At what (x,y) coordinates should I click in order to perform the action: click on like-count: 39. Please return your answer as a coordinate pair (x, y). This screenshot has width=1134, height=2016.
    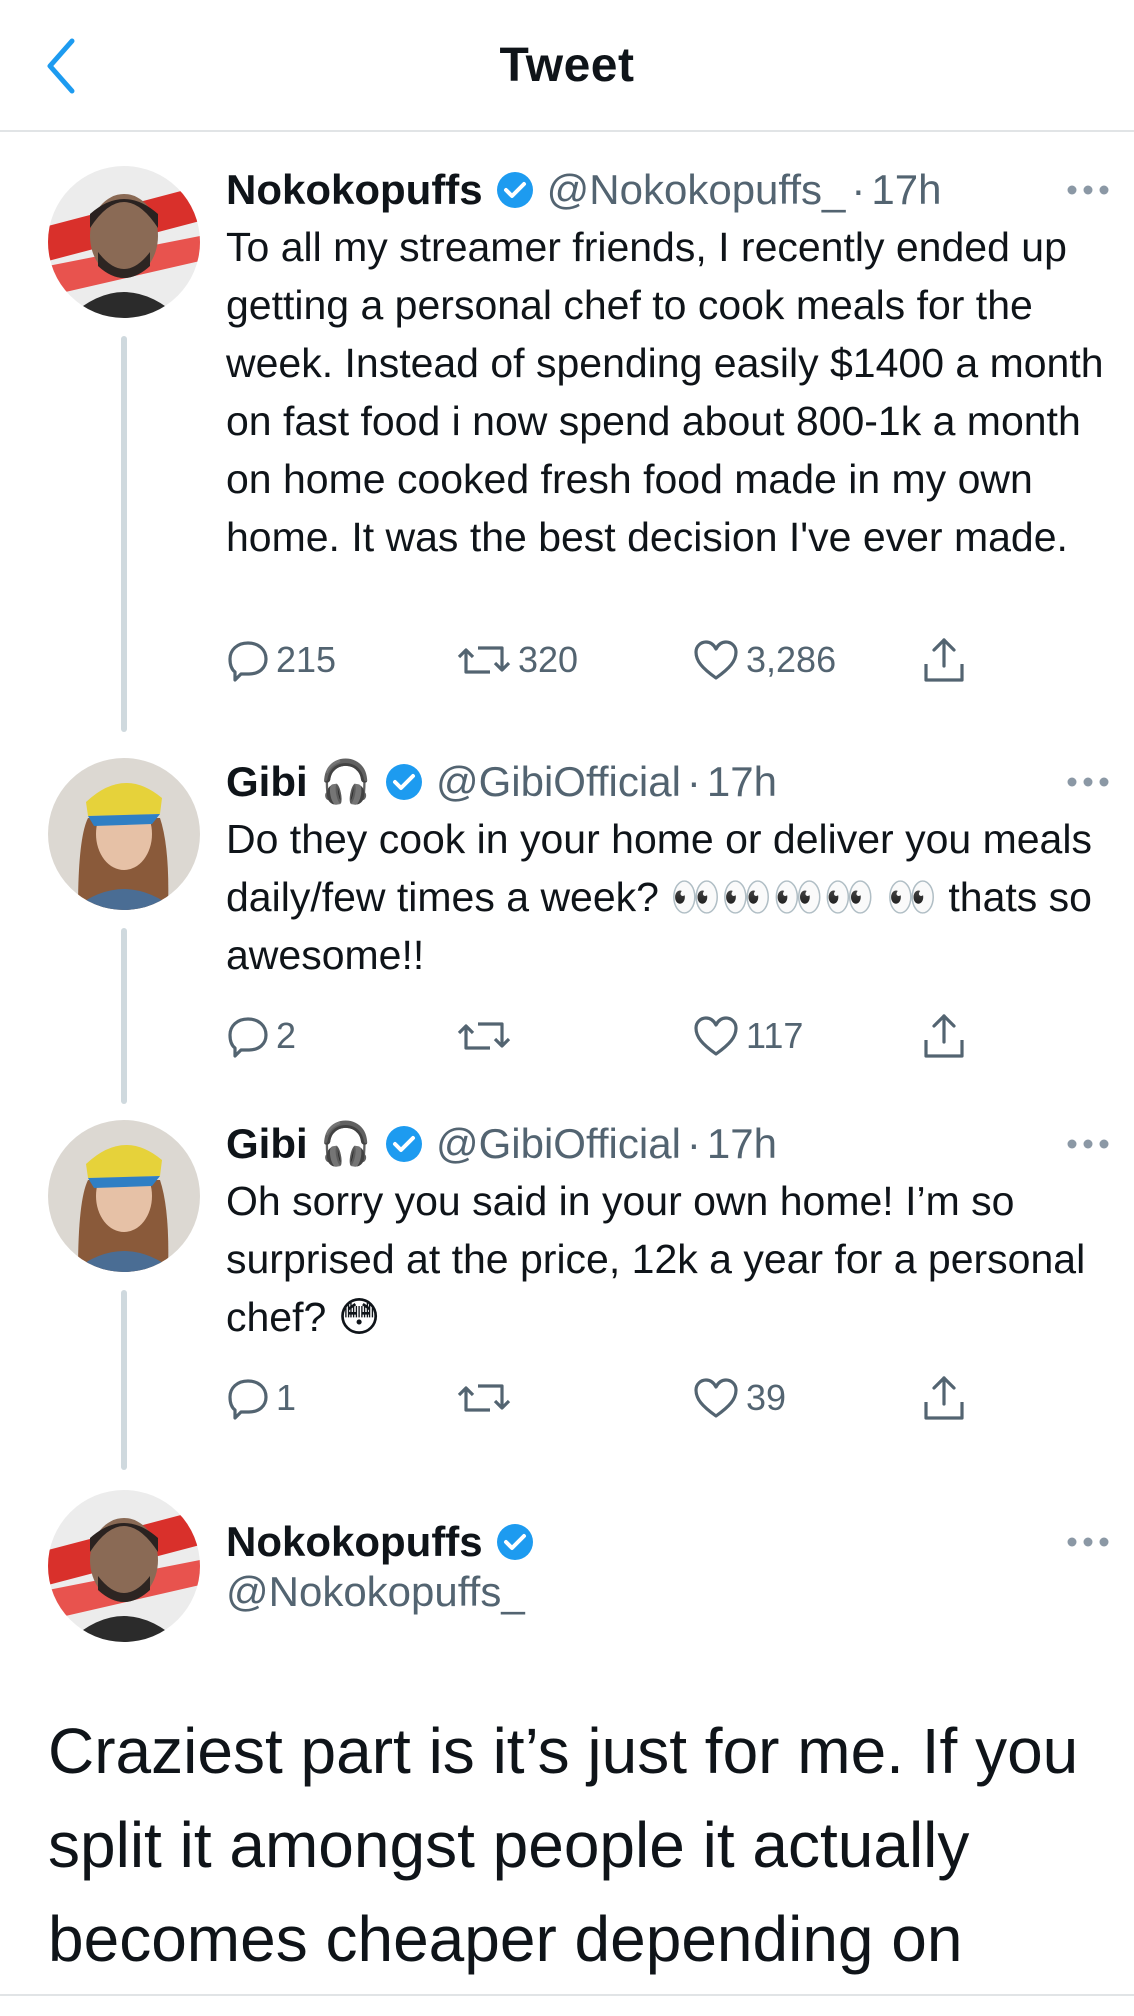
    Looking at the image, I should click on (766, 1397).